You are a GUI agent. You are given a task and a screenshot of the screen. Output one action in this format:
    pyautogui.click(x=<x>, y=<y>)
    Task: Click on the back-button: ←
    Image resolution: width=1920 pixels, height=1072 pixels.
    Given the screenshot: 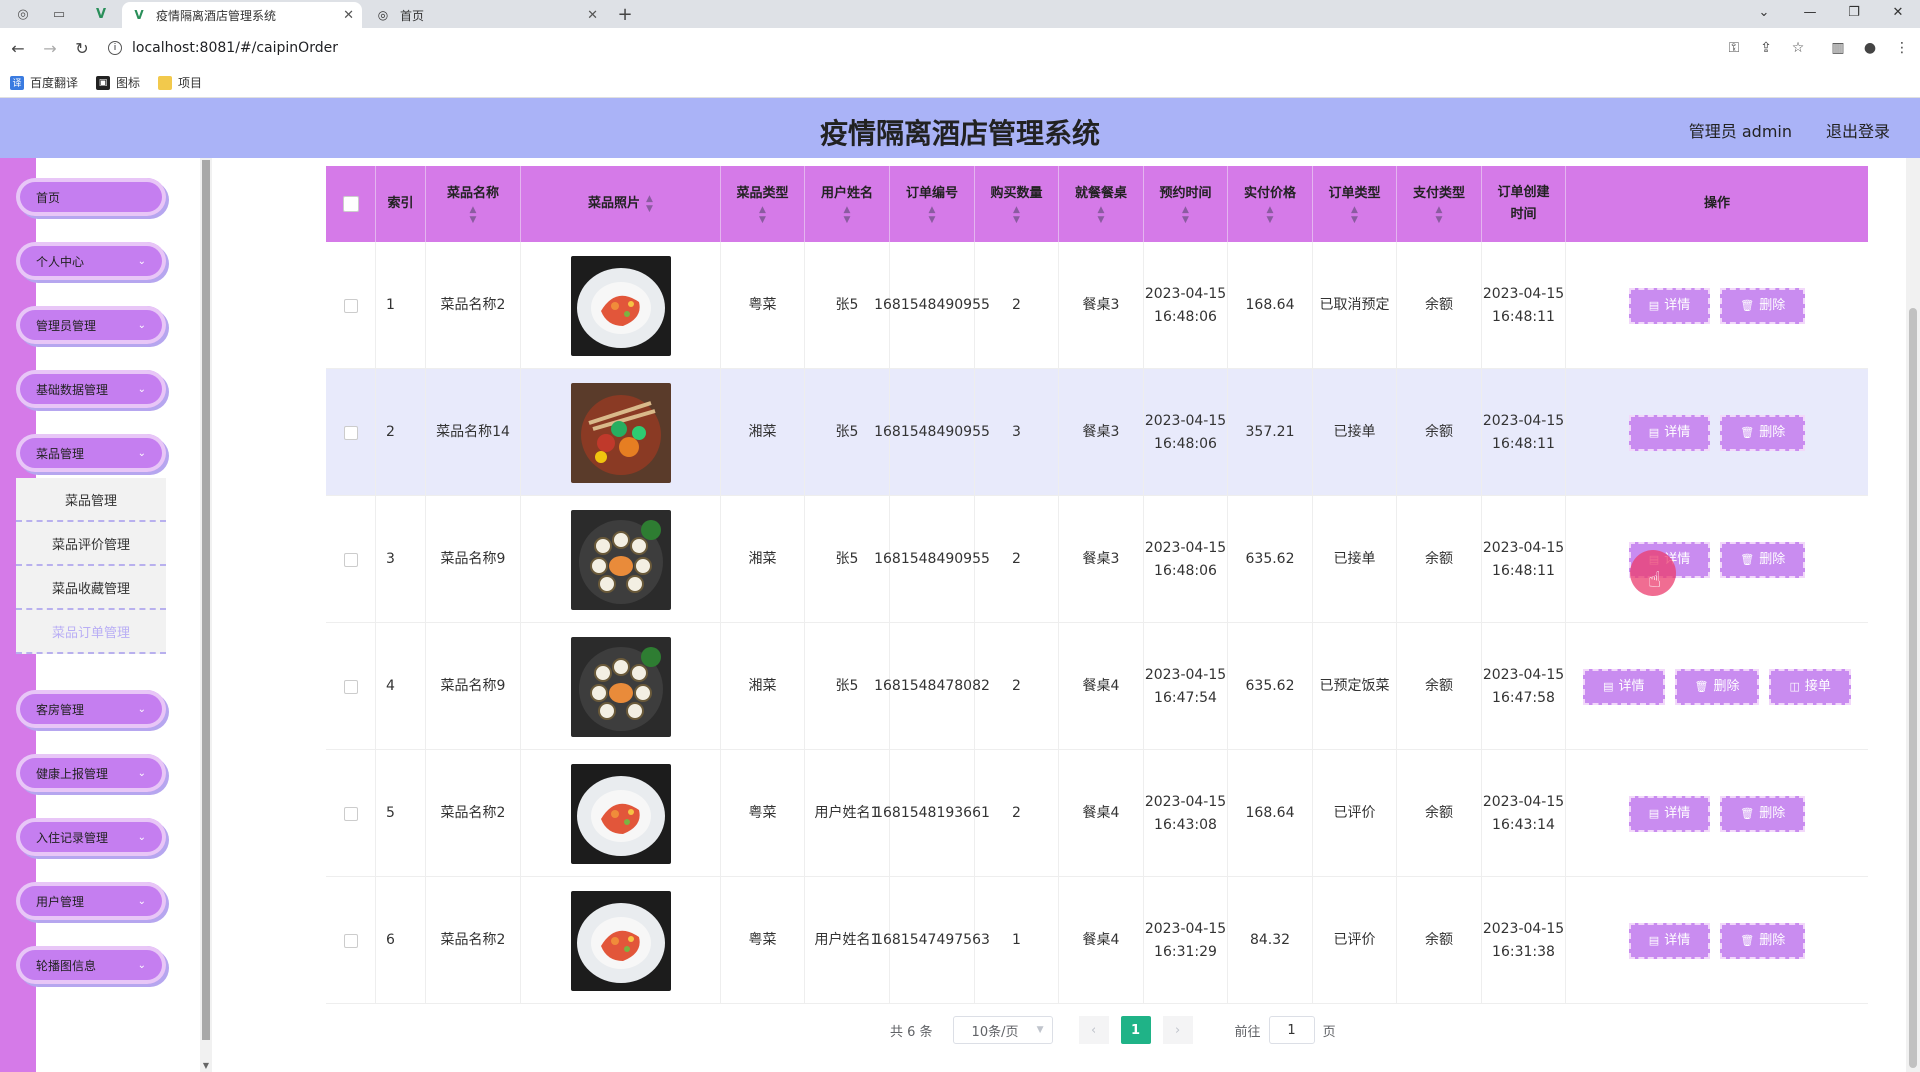 What is the action you would take?
    pyautogui.click(x=18, y=48)
    